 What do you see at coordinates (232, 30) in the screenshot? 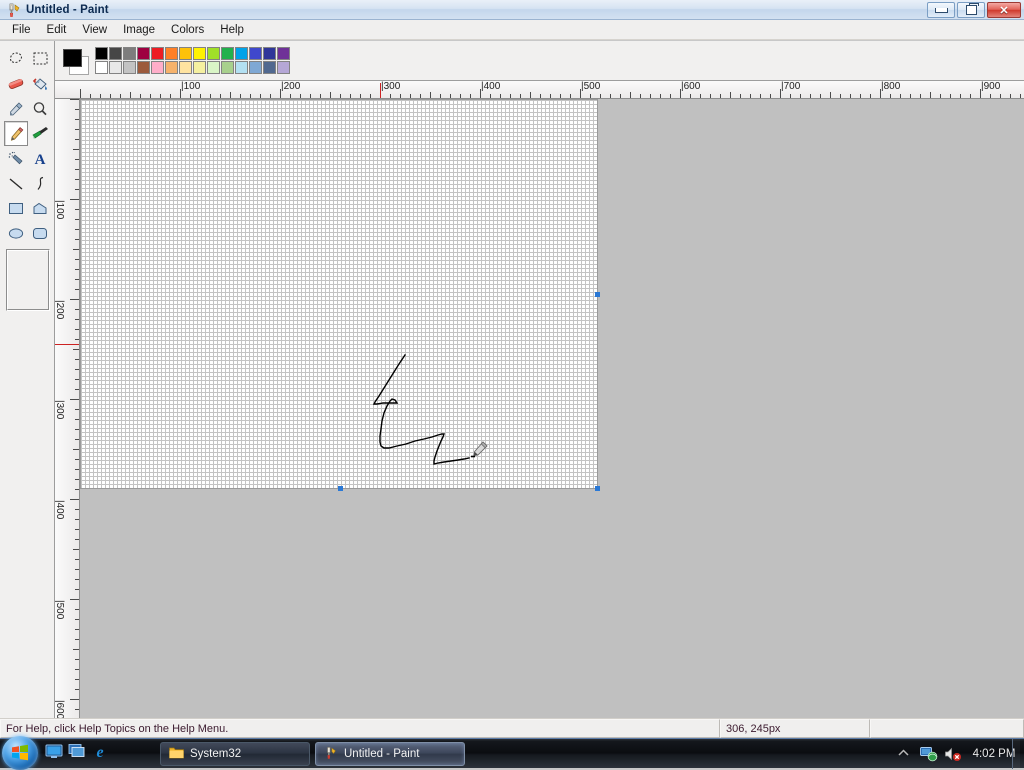
I see `menu-item-help: Help` at bounding box center [232, 30].